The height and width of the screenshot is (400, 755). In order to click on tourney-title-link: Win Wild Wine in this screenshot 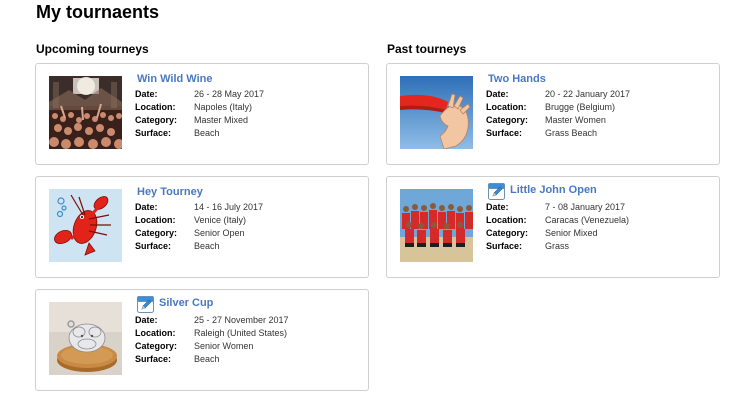, I will do `click(174, 79)`.